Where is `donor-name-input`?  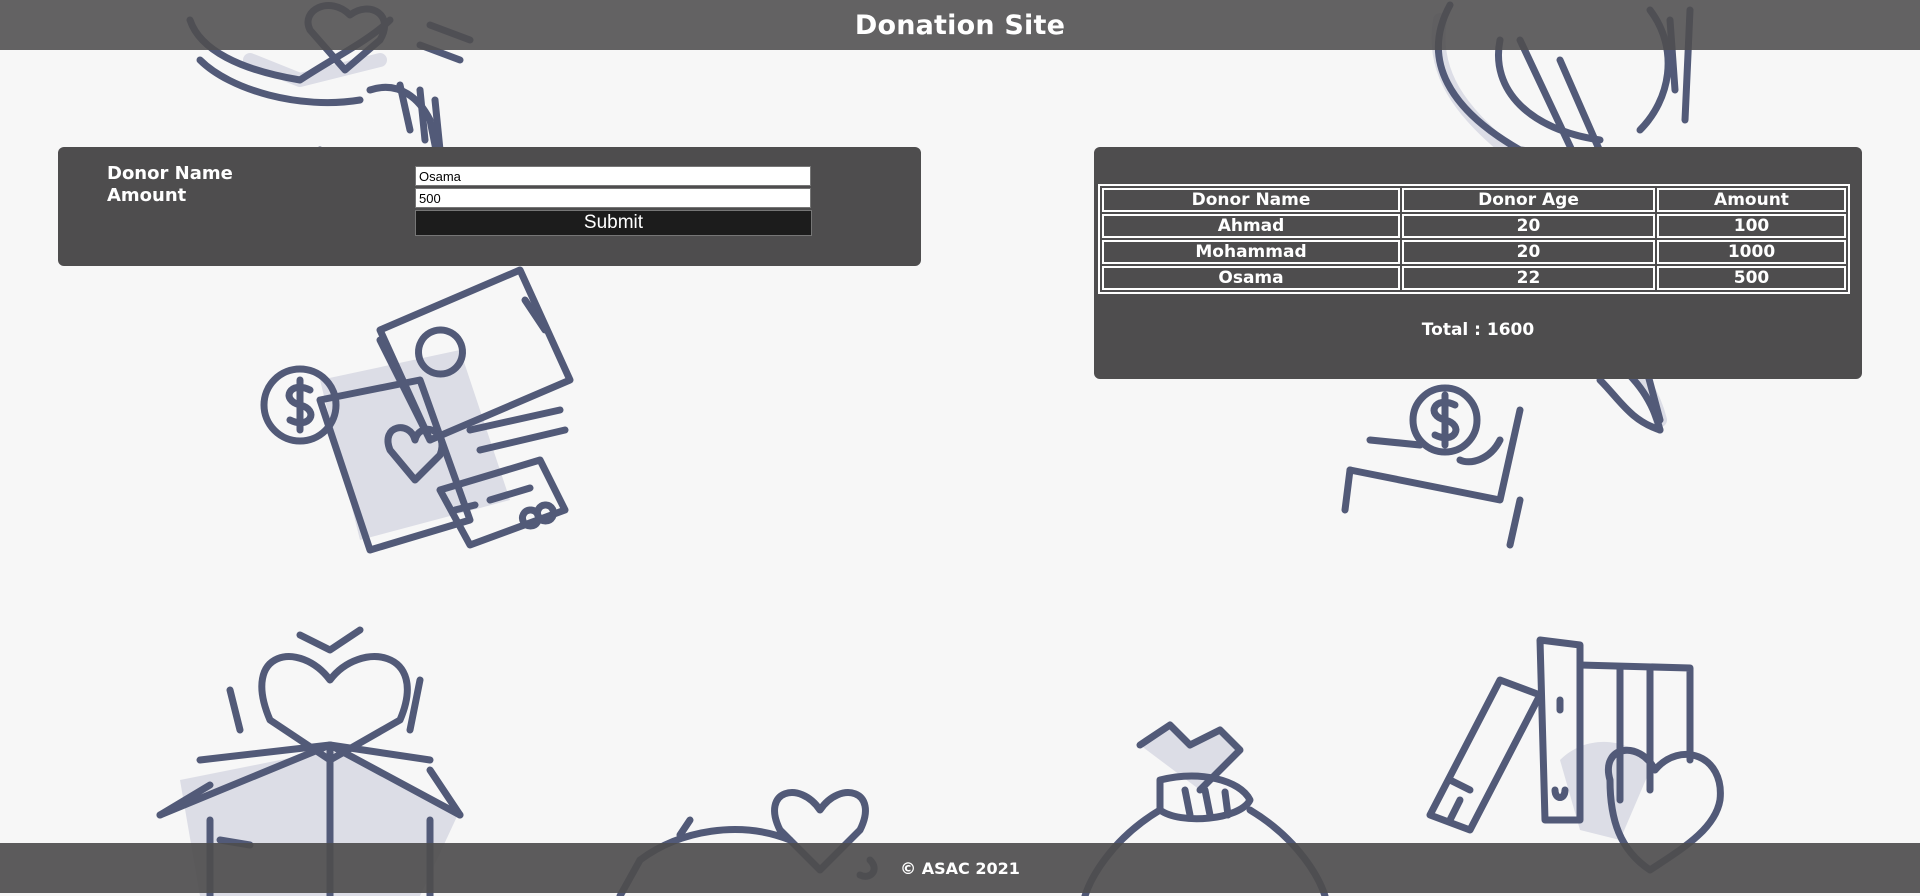 donor-name-input is located at coordinates (613, 176).